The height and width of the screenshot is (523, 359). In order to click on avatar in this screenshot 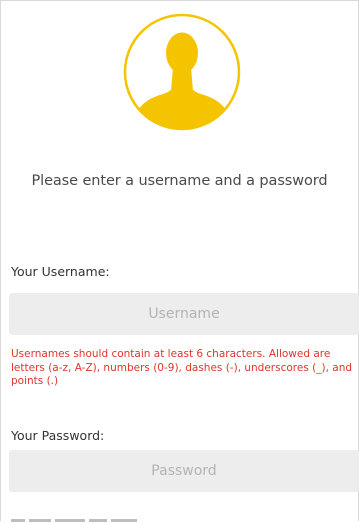, I will do `click(182, 72)`.